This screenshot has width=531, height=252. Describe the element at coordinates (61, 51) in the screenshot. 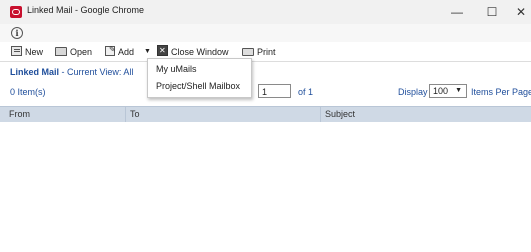

I see `folder-open-icon` at that location.